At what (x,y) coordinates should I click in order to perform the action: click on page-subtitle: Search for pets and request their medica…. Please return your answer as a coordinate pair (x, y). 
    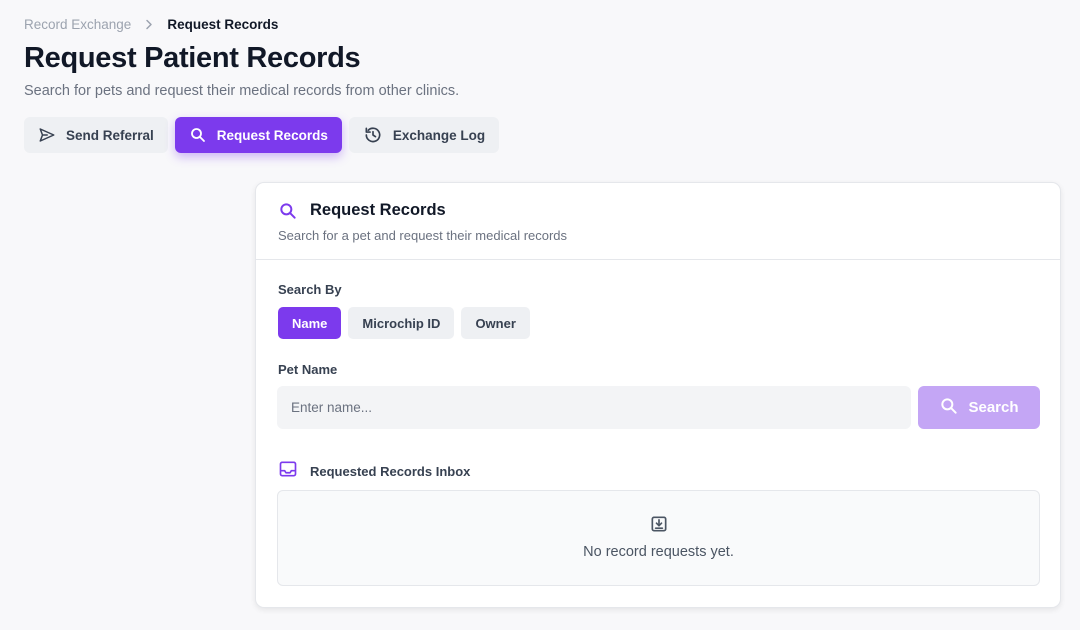
    Looking at the image, I should click on (242, 91).